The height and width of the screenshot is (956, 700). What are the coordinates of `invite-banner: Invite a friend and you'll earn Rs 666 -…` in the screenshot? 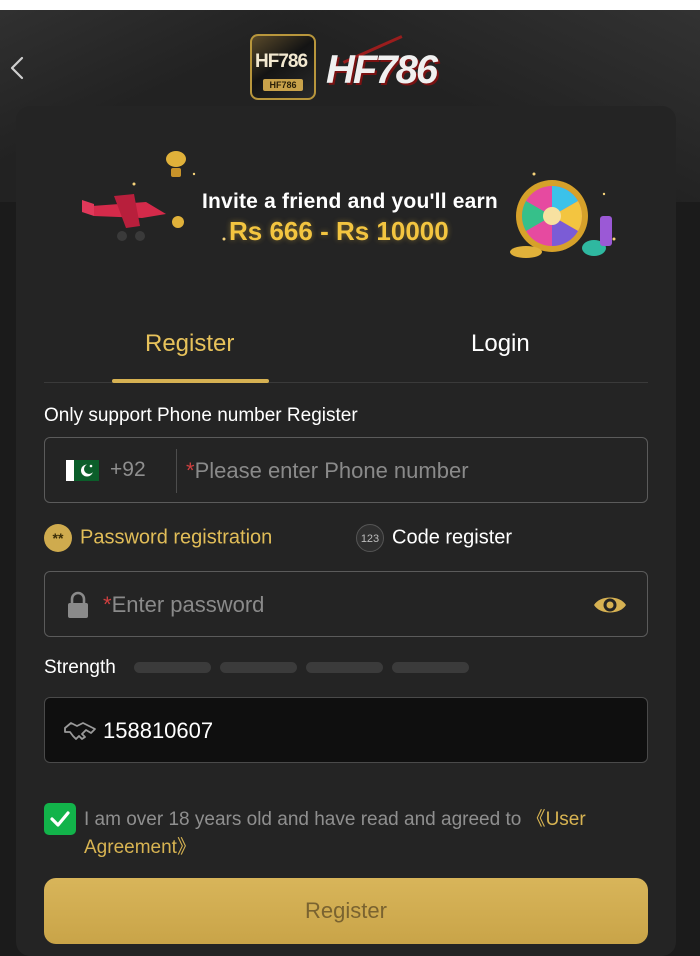 It's located at (354, 204).